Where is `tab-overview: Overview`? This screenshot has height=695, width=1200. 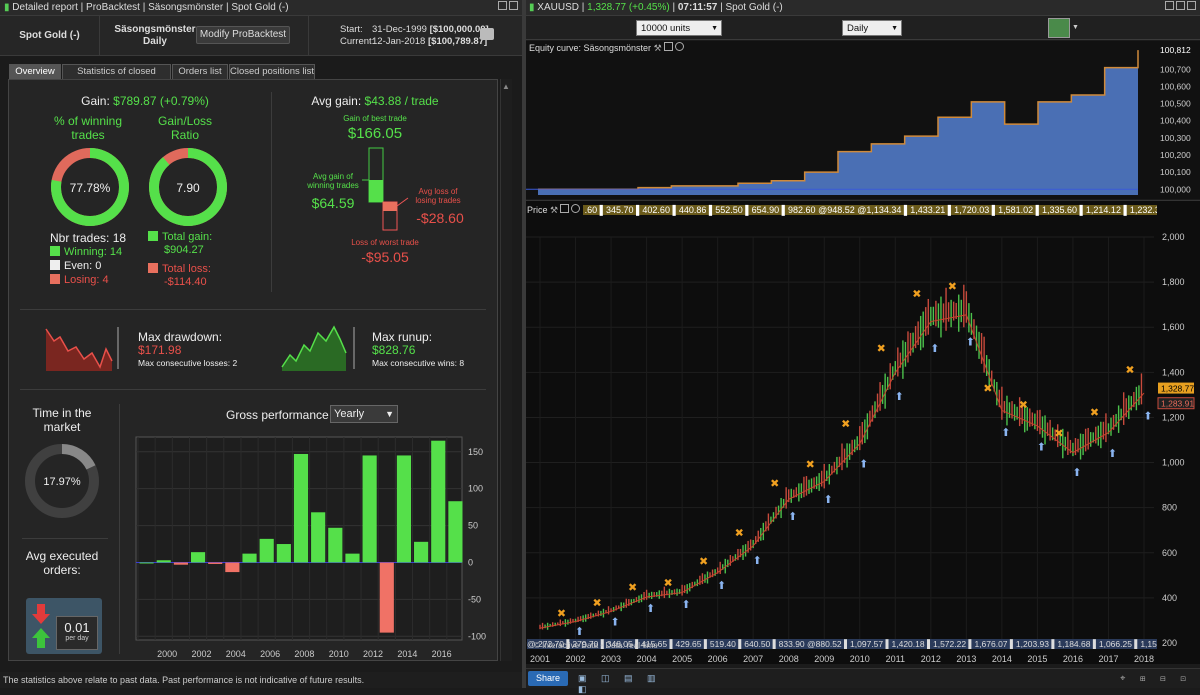 tab-overview: Overview is located at coordinates (35, 71).